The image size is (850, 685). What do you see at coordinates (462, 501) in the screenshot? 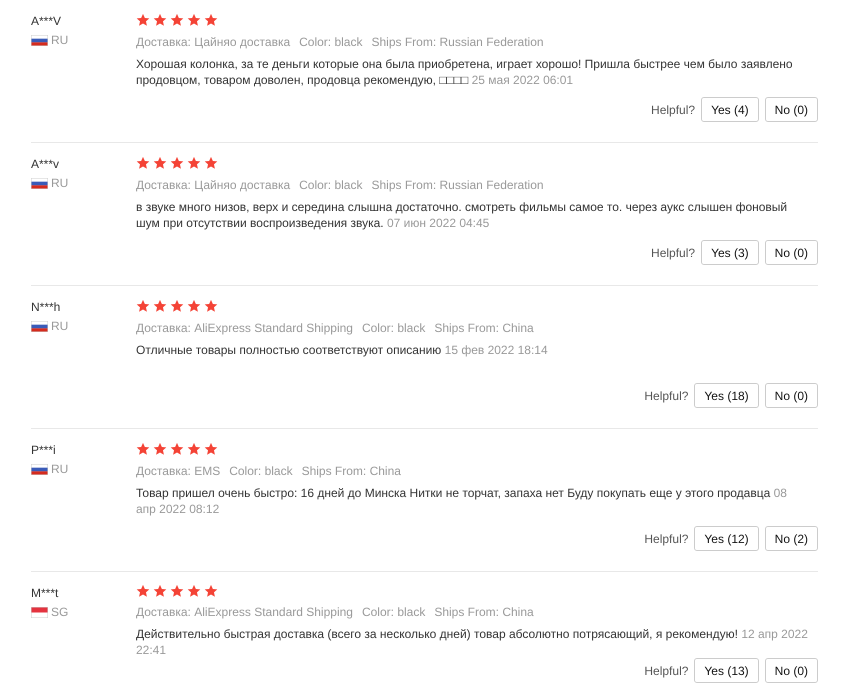
I see `review-text: Товар пришел очень быстро: 16 дней до Минска Нитки не торчат, запаха нет Буду покупать еще у этого продавца 08 апр 2022 08:12` at bounding box center [462, 501].